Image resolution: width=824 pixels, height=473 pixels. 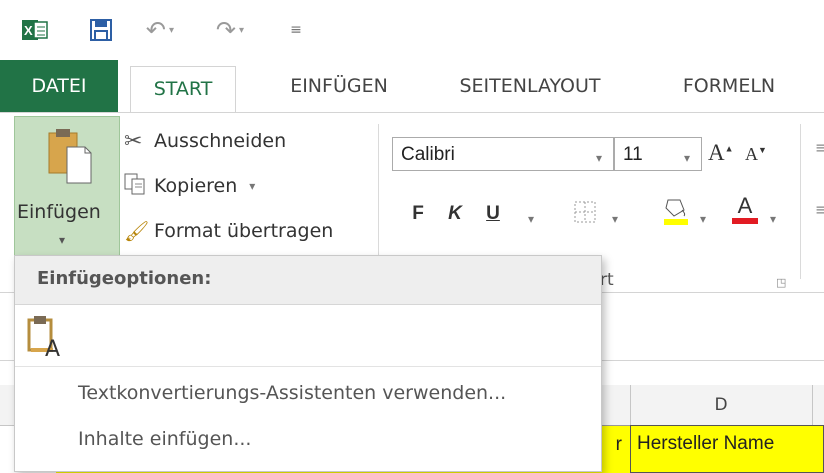 What do you see at coordinates (59, 86) in the screenshot?
I see `tab-datei: DATEI` at bounding box center [59, 86].